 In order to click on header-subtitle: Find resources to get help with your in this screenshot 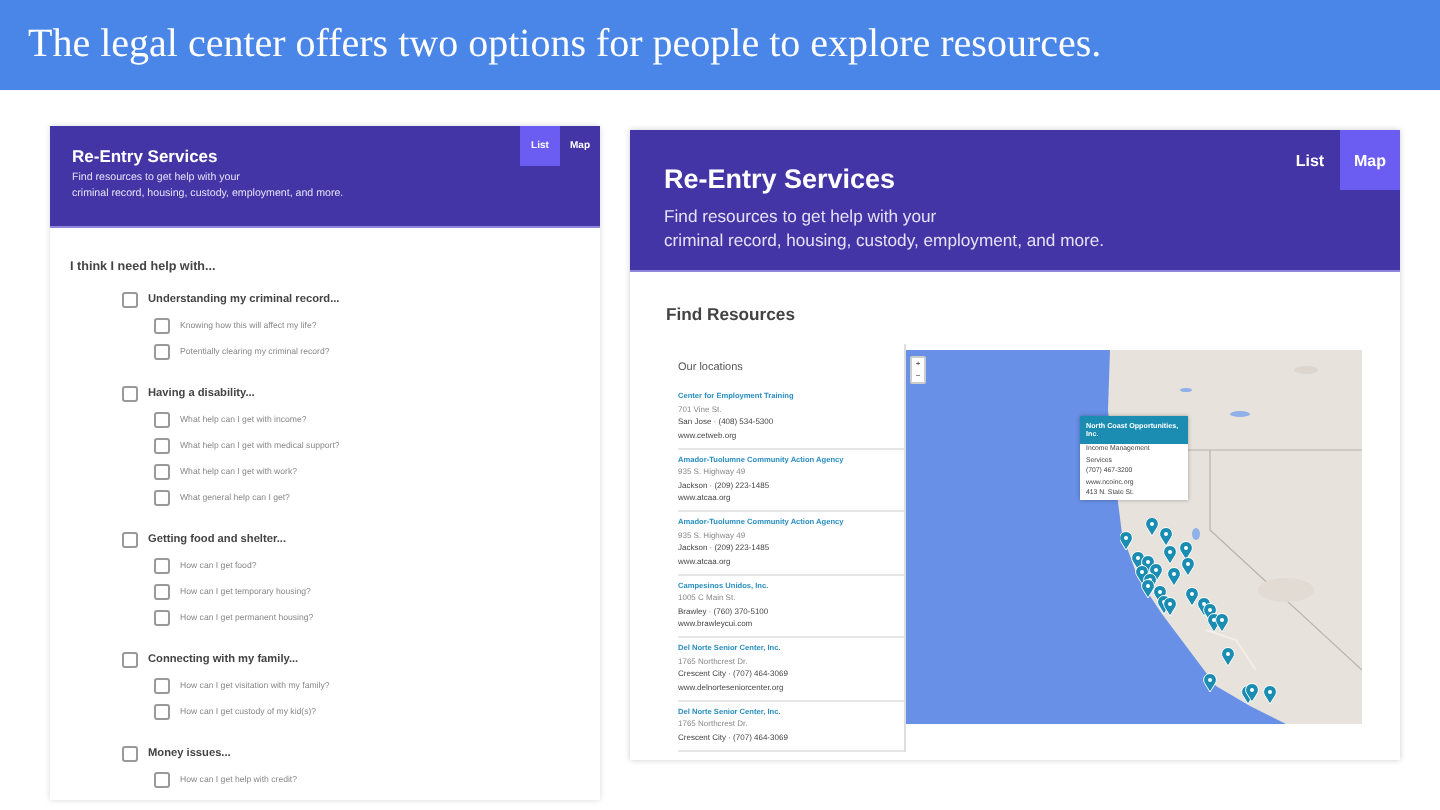, I will do `click(801, 216)`.